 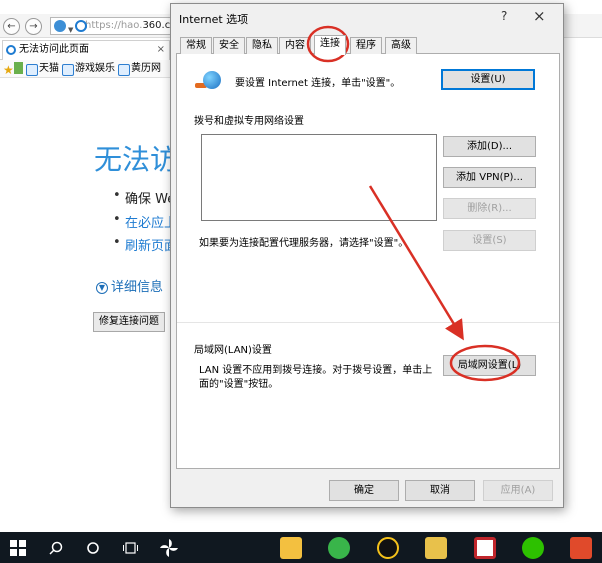 What do you see at coordinates (134, 159) in the screenshot?
I see `error-title: 无法访问此页面` at bounding box center [134, 159].